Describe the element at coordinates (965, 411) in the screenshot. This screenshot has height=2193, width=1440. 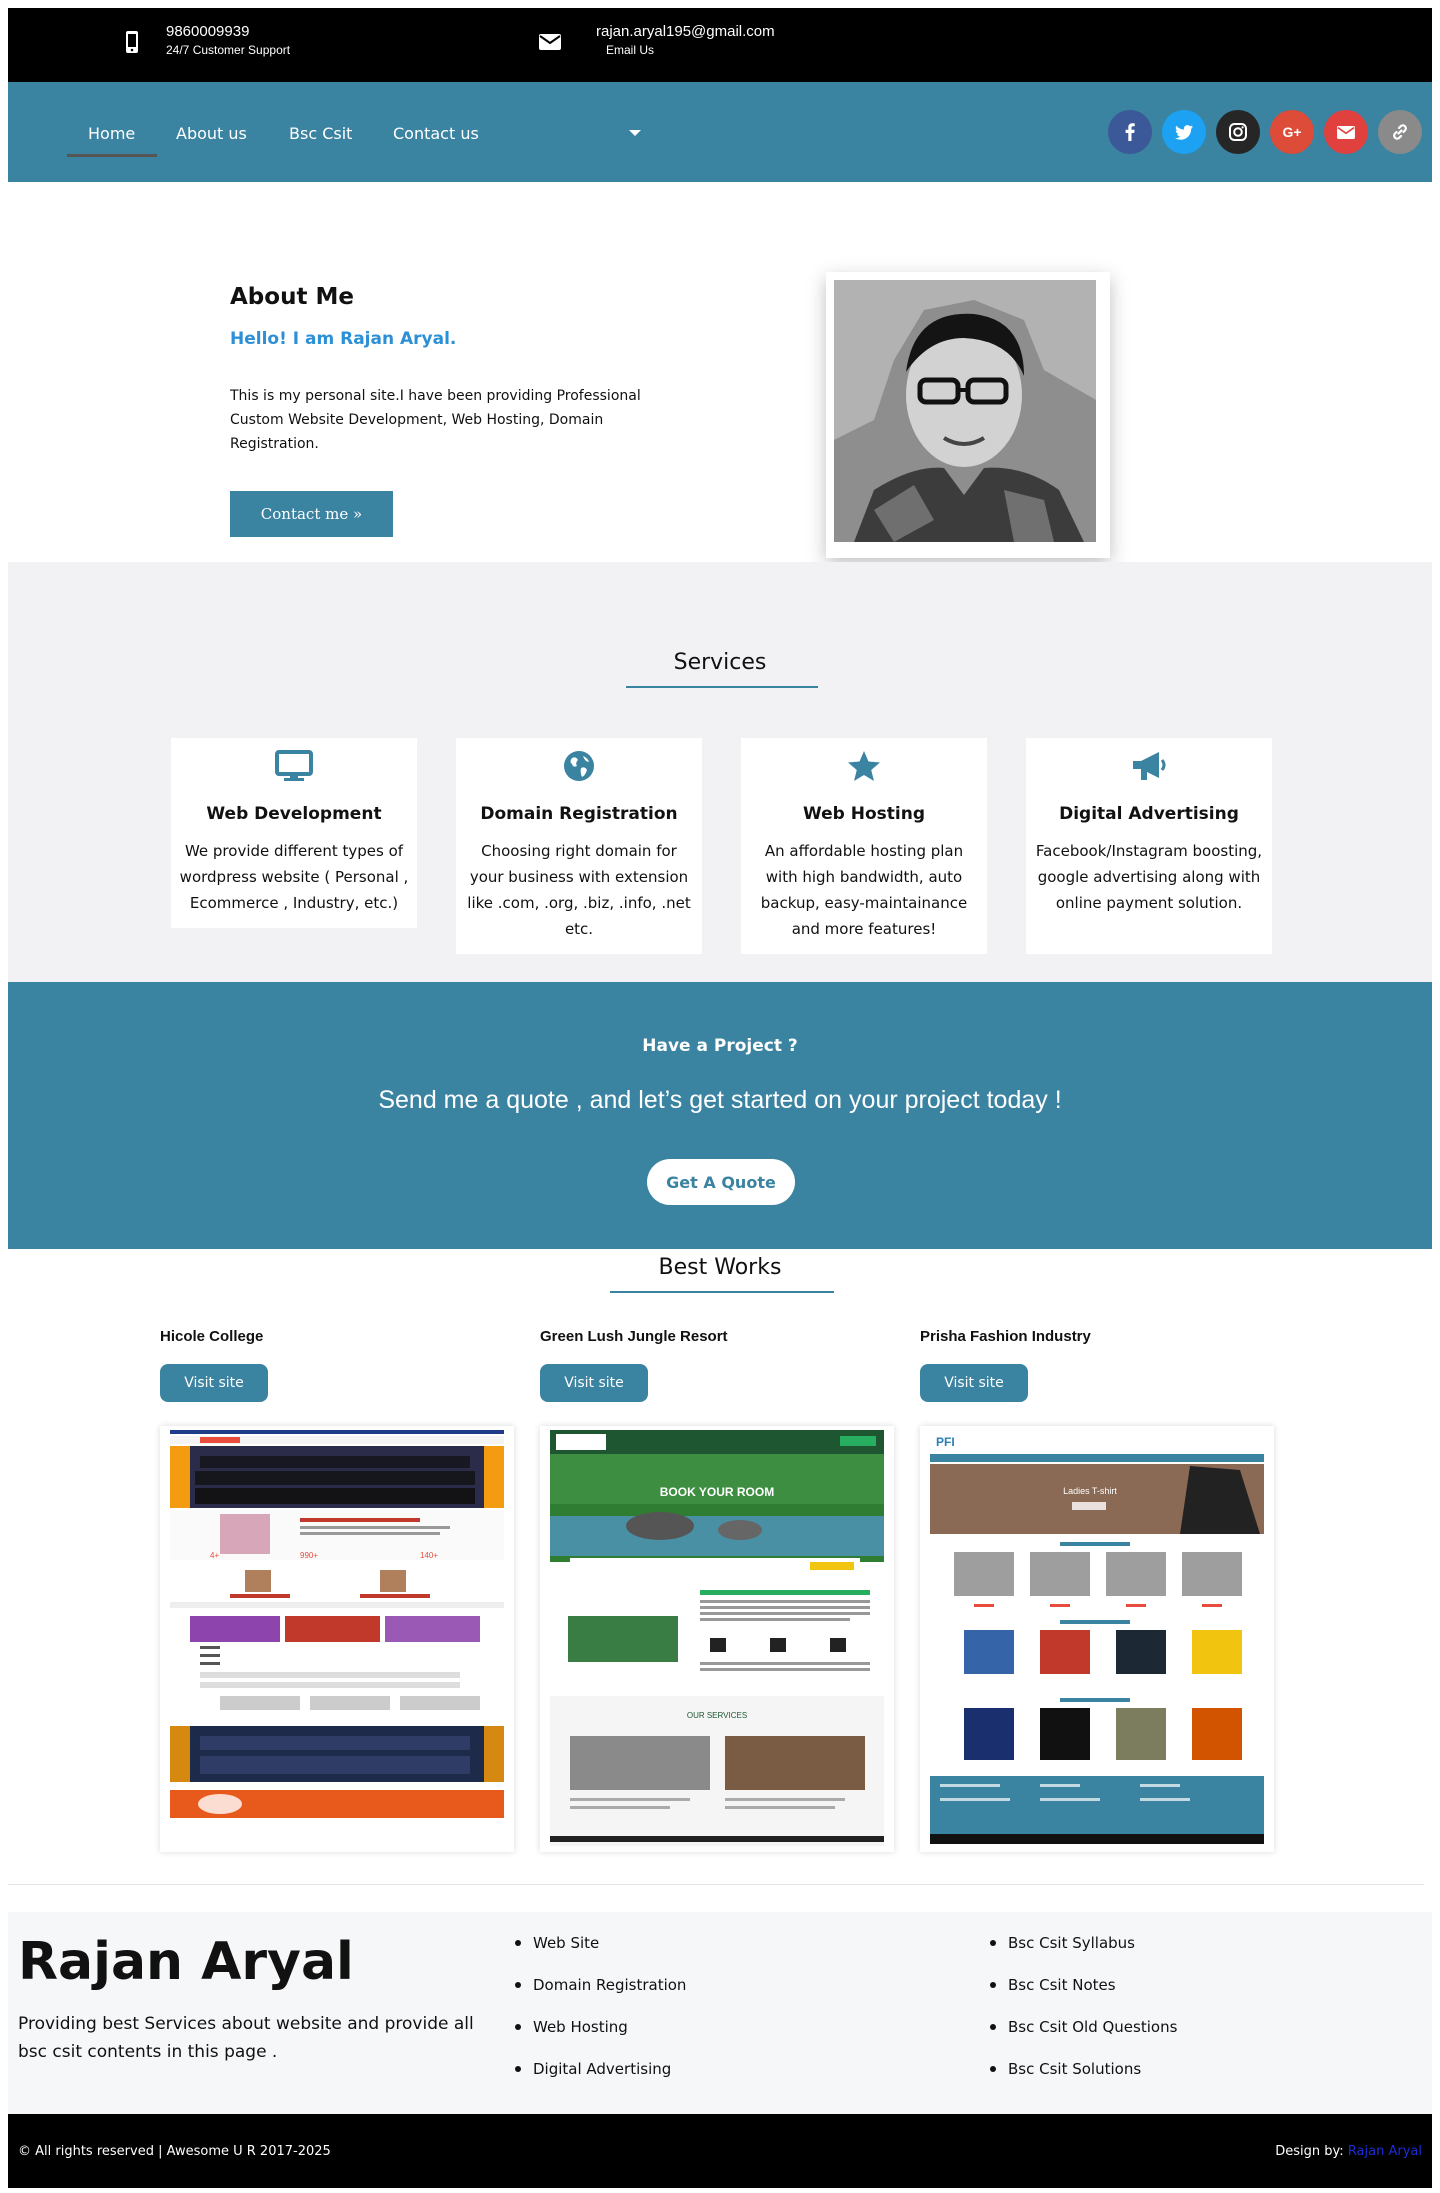
I see `profile-photo` at that location.